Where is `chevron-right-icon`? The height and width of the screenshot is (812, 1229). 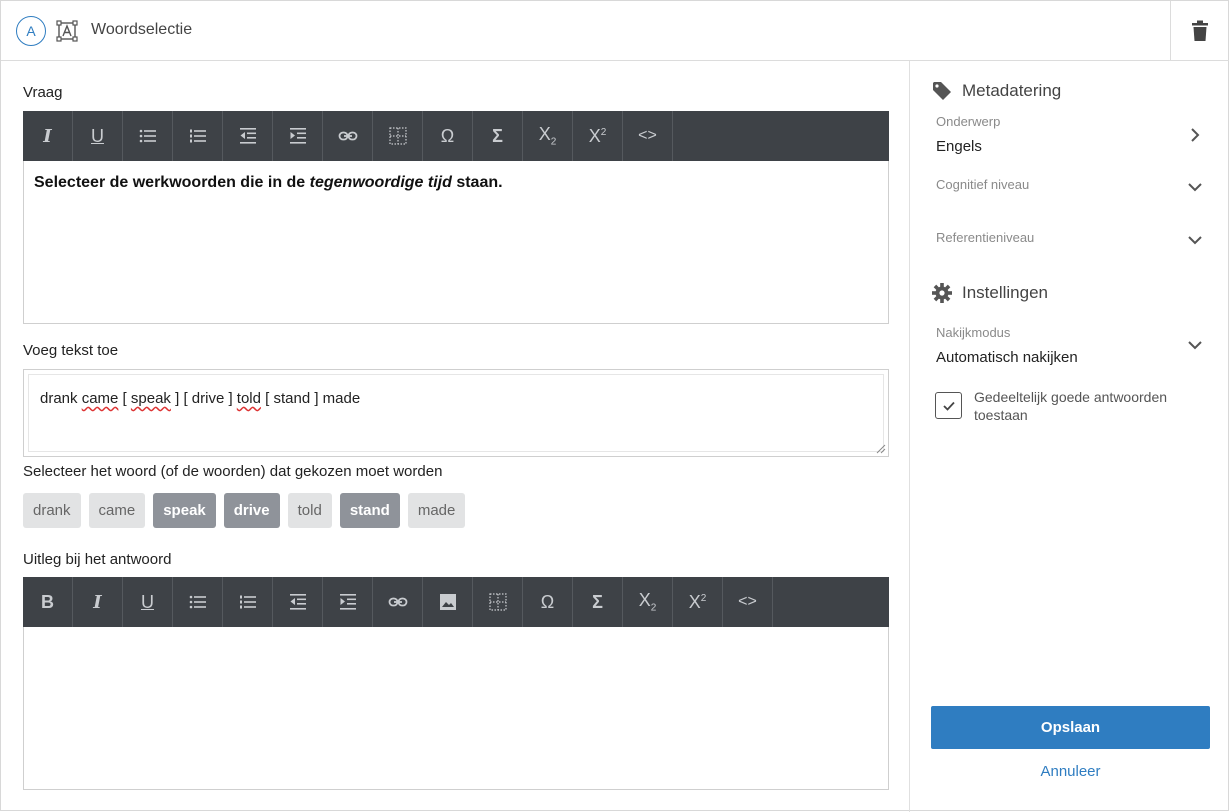 chevron-right-icon is located at coordinates (1195, 135).